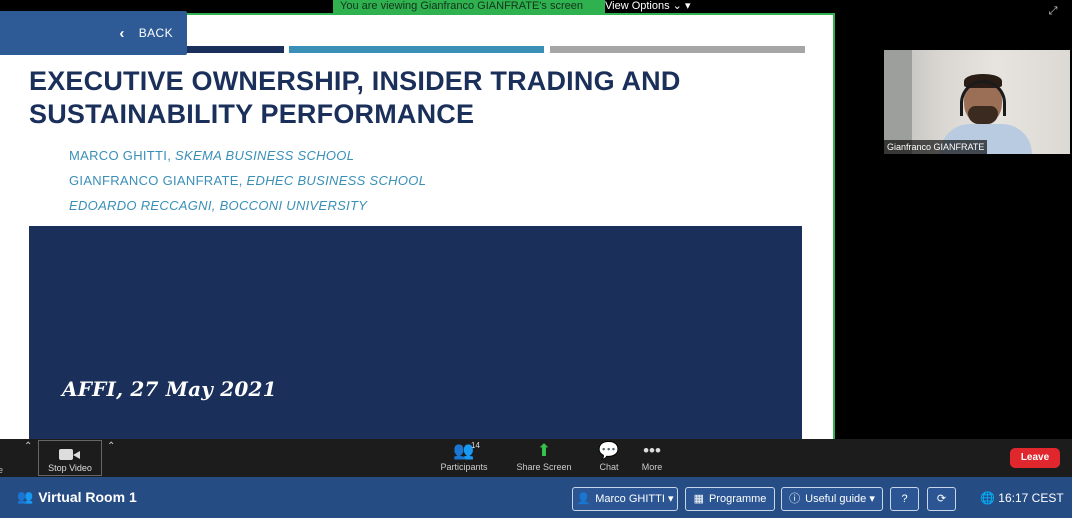  What do you see at coordinates (677, 49) in the screenshot?
I see `slide-bar-grey` at bounding box center [677, 49].